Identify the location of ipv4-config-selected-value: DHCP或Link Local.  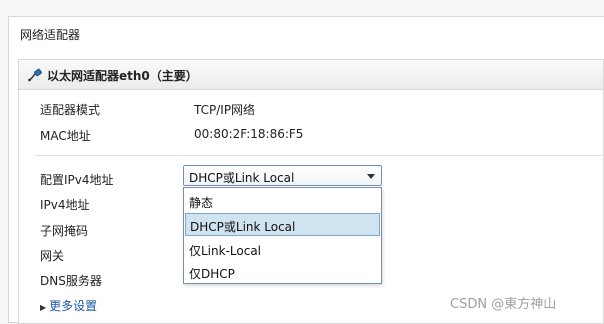
(242, 178).